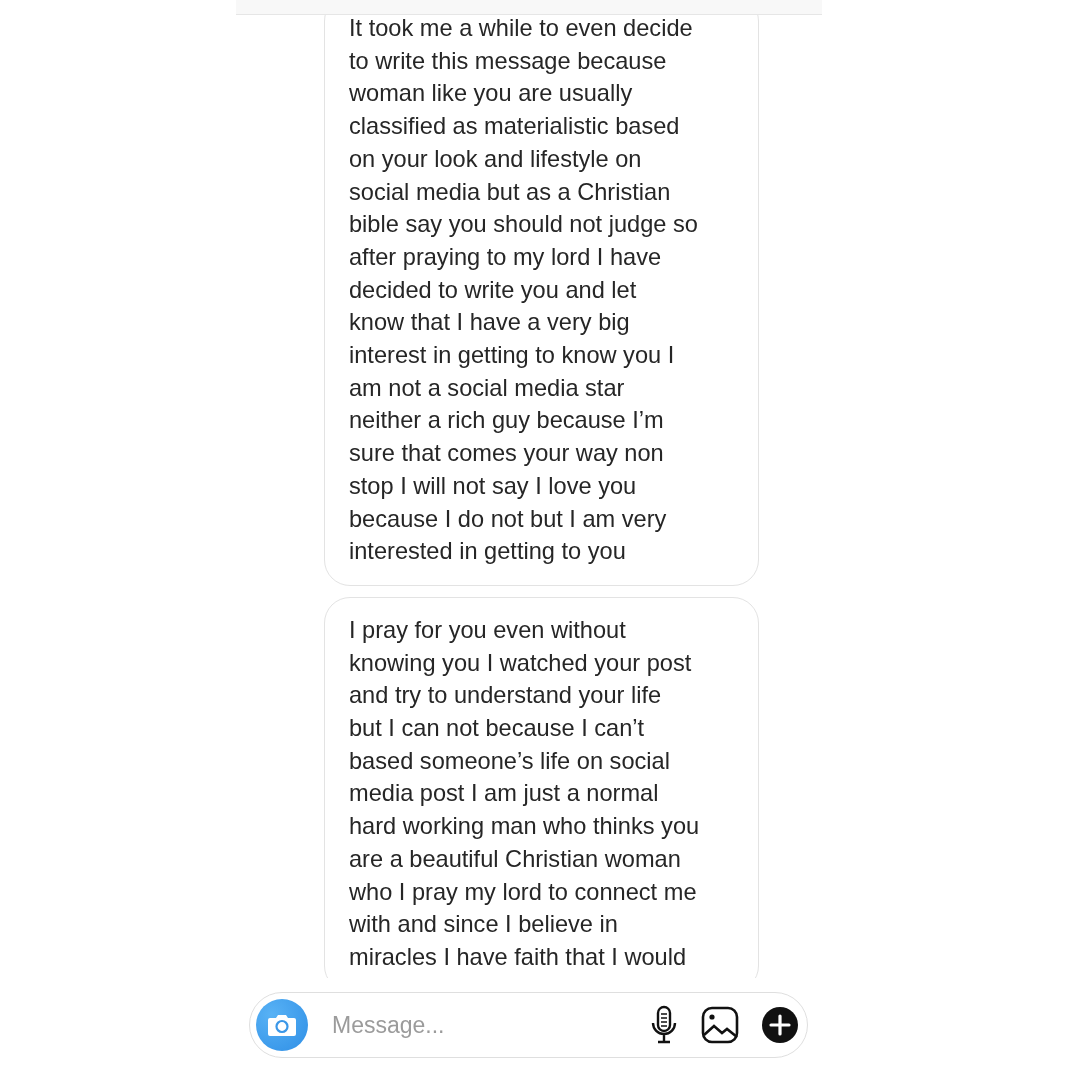 The image size is (1080, 1080). I want to click on plus-icon, so click(780, 1025).